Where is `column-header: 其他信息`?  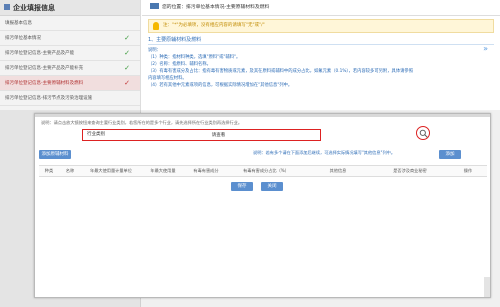
column-header: 其他信息 is located at coordinates (338, 170).